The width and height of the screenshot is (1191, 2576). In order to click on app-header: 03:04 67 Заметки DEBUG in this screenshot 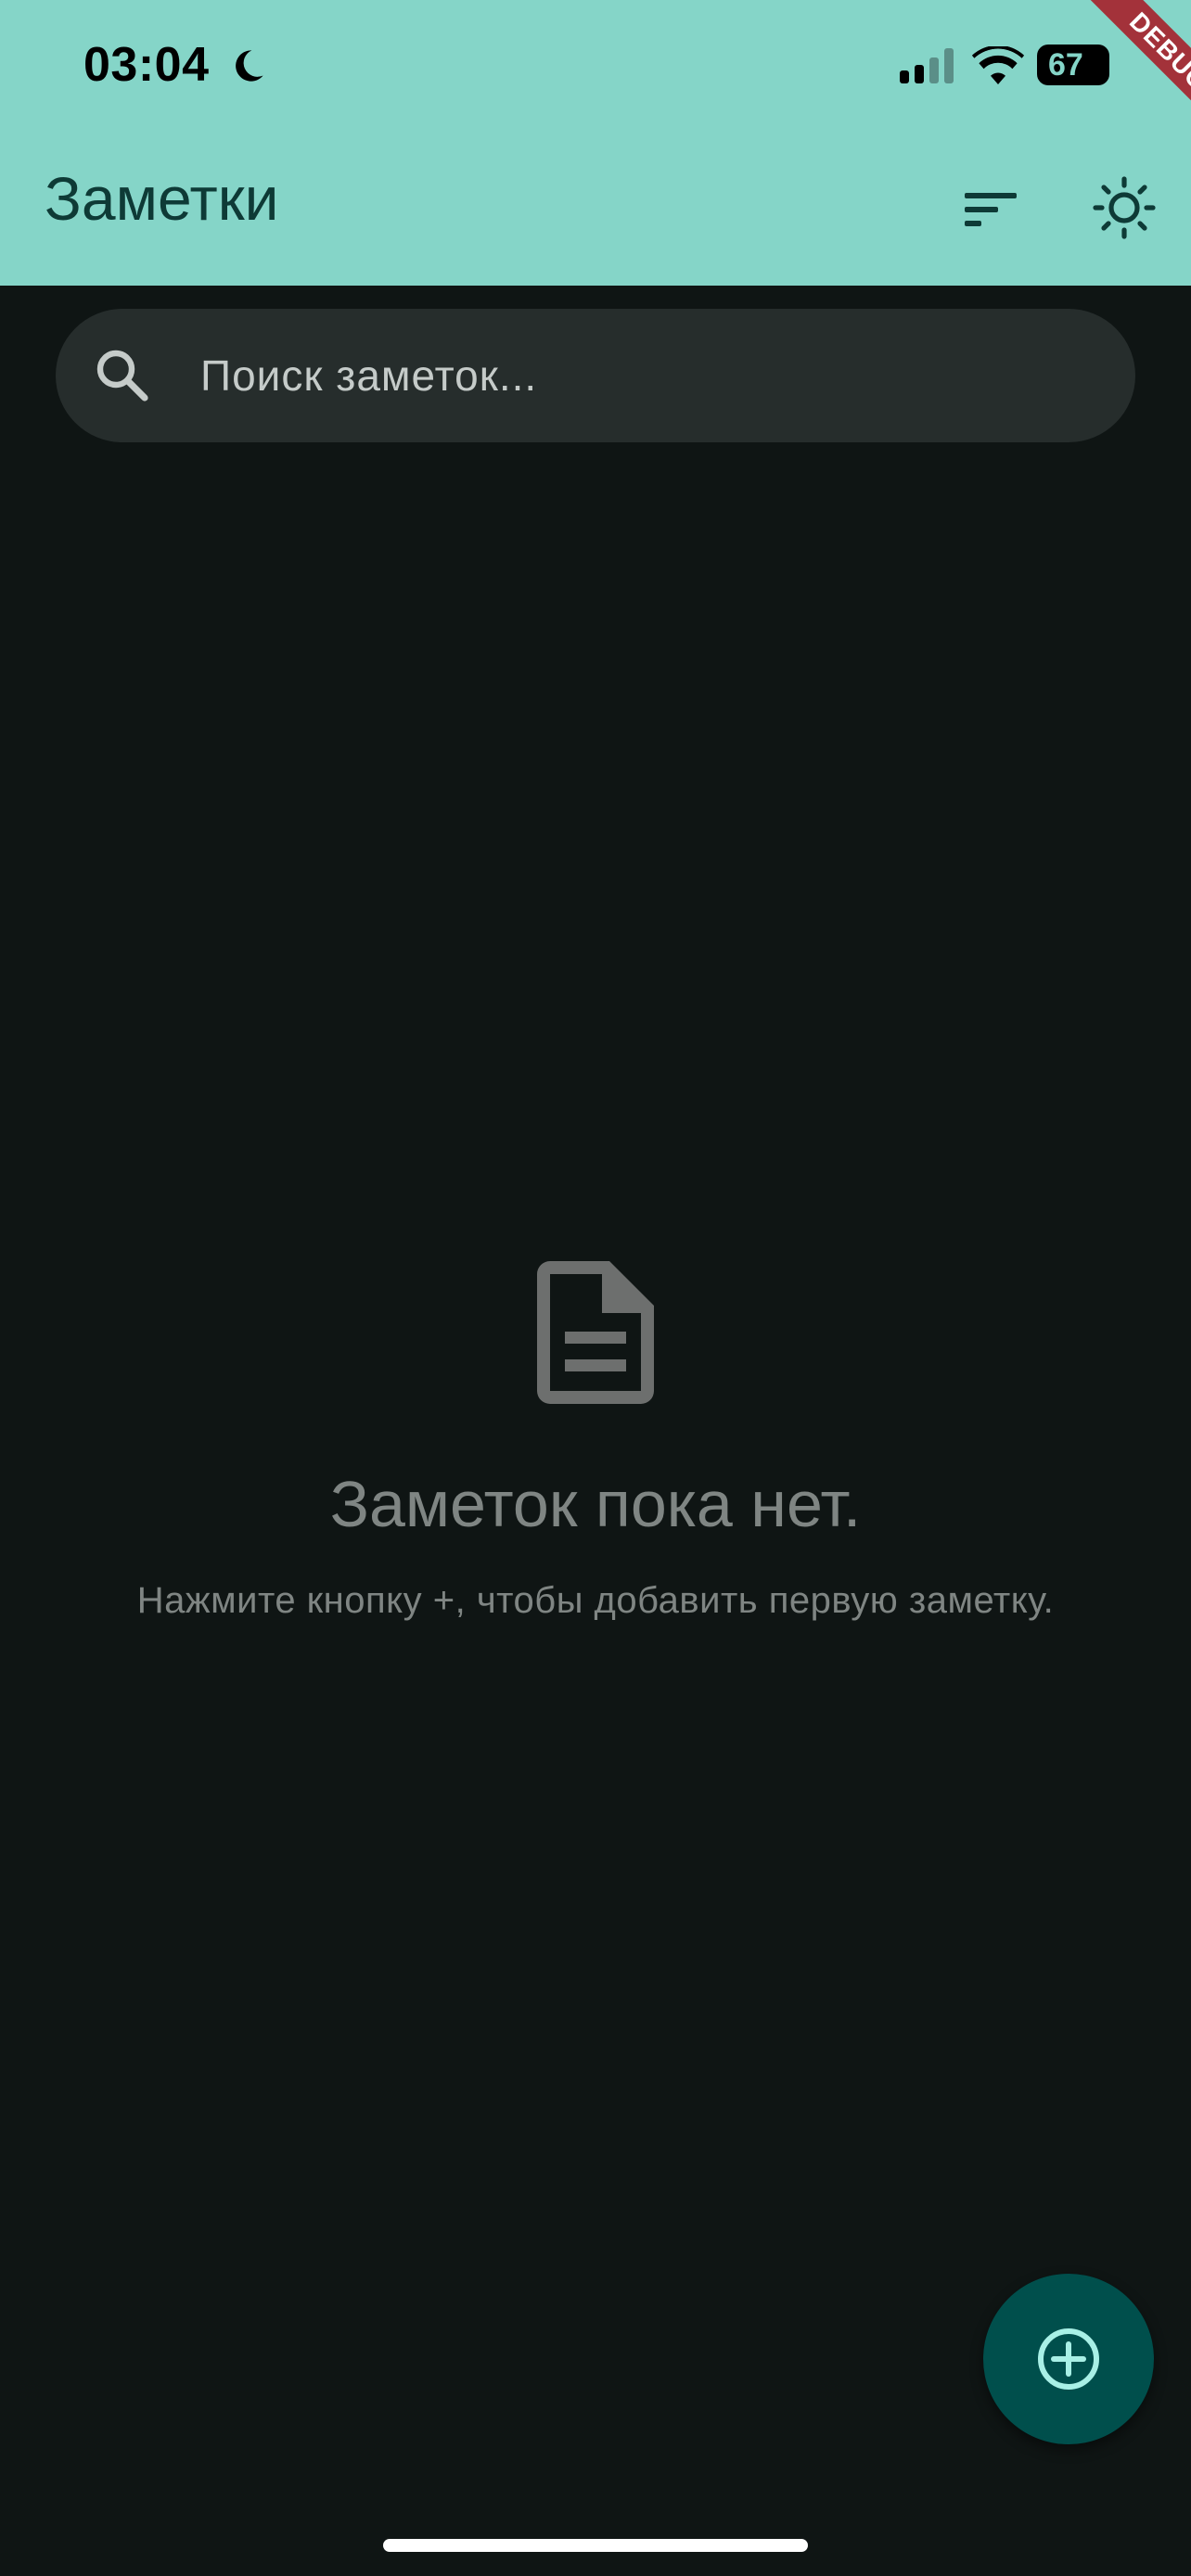, I will do `click(595, 143)`.